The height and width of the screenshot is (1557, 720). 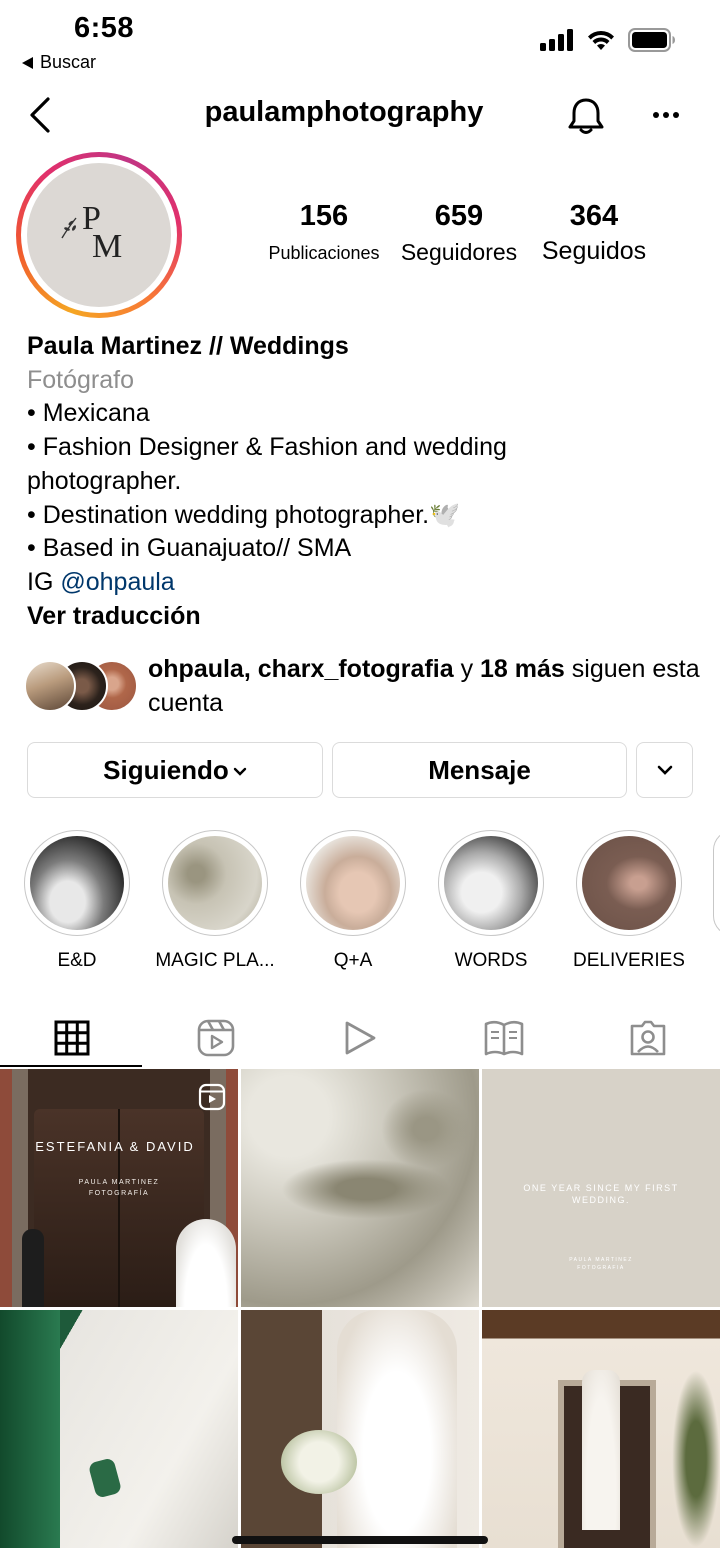 I want to click on tab-tagged, so click(x=648, y=1038).